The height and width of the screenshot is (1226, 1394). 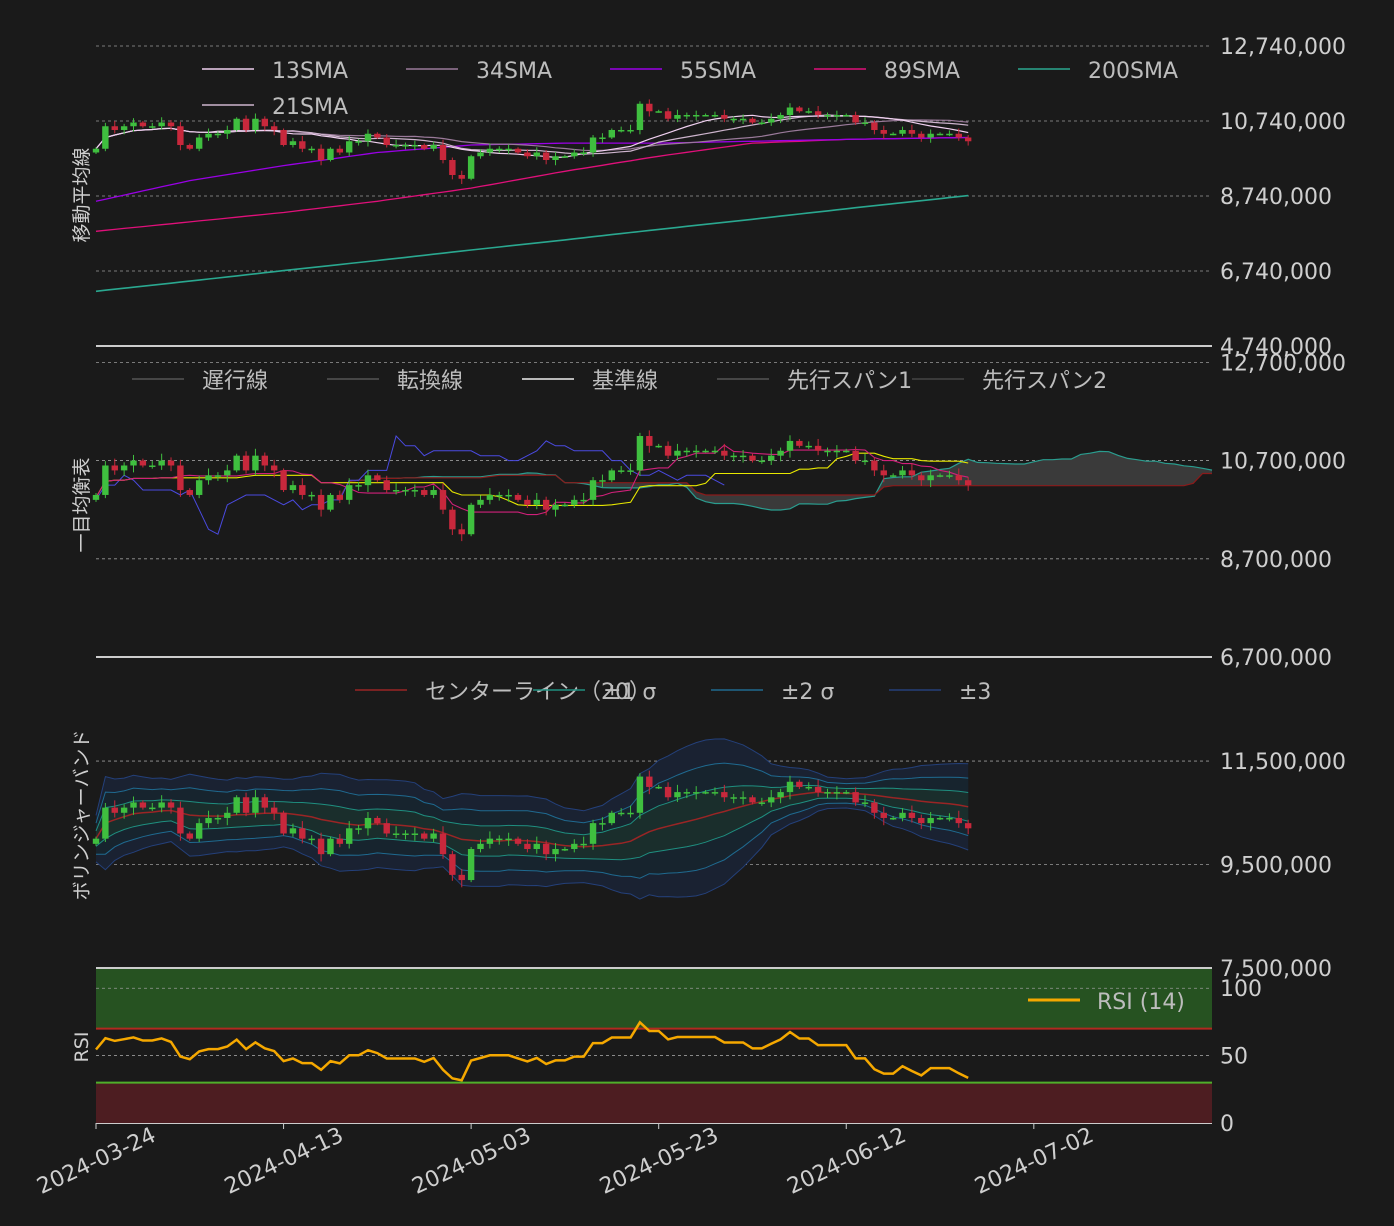 What do you see at coordinates (82, 815) in the screenshot?
I see `y-axis-label: ボリンジャーバンド` at bounding box center [82, 815].